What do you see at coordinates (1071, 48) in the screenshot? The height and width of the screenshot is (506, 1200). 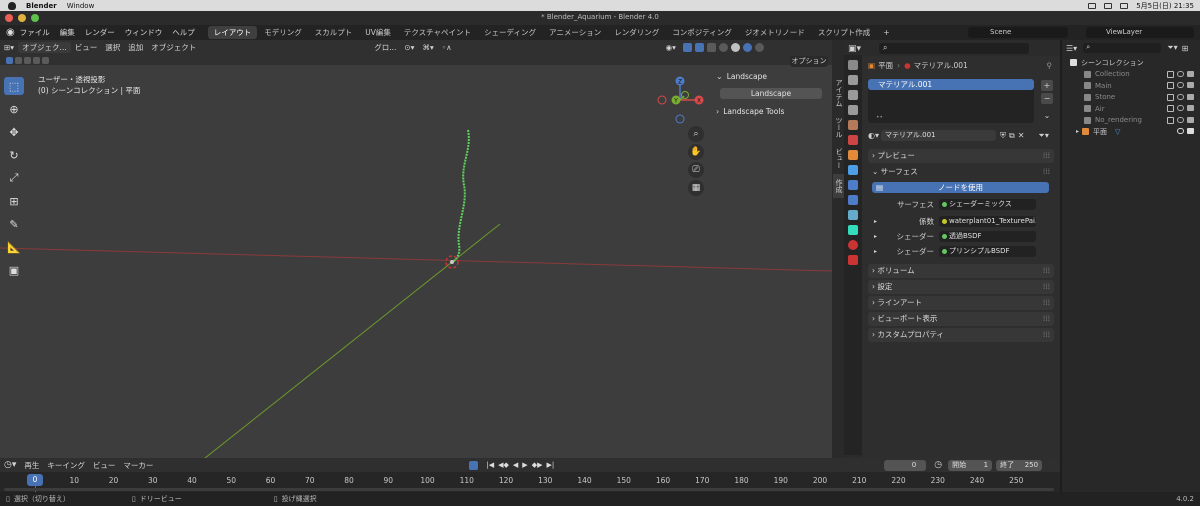 I see `outliner-editor-icon: ☰▾` at bounding box center [1071, 48].